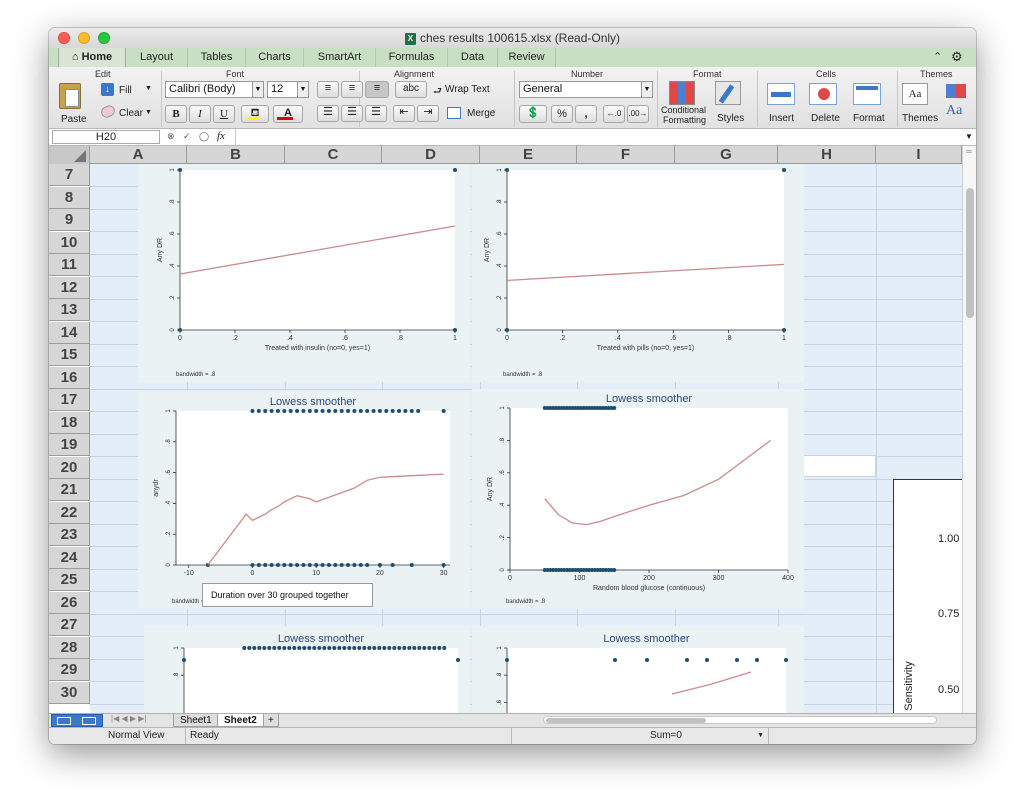 The image size is (1024, 812). I want to click on fill-dropdown-icon: ▼, so click(148, 88).